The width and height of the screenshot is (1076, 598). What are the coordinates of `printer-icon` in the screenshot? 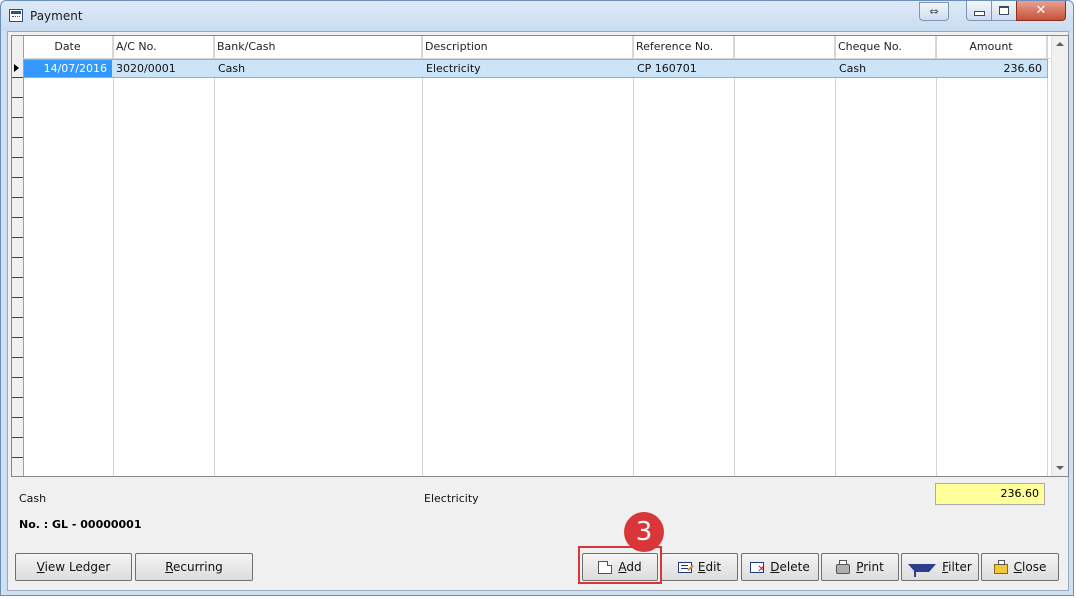 It's located at (843, 566).